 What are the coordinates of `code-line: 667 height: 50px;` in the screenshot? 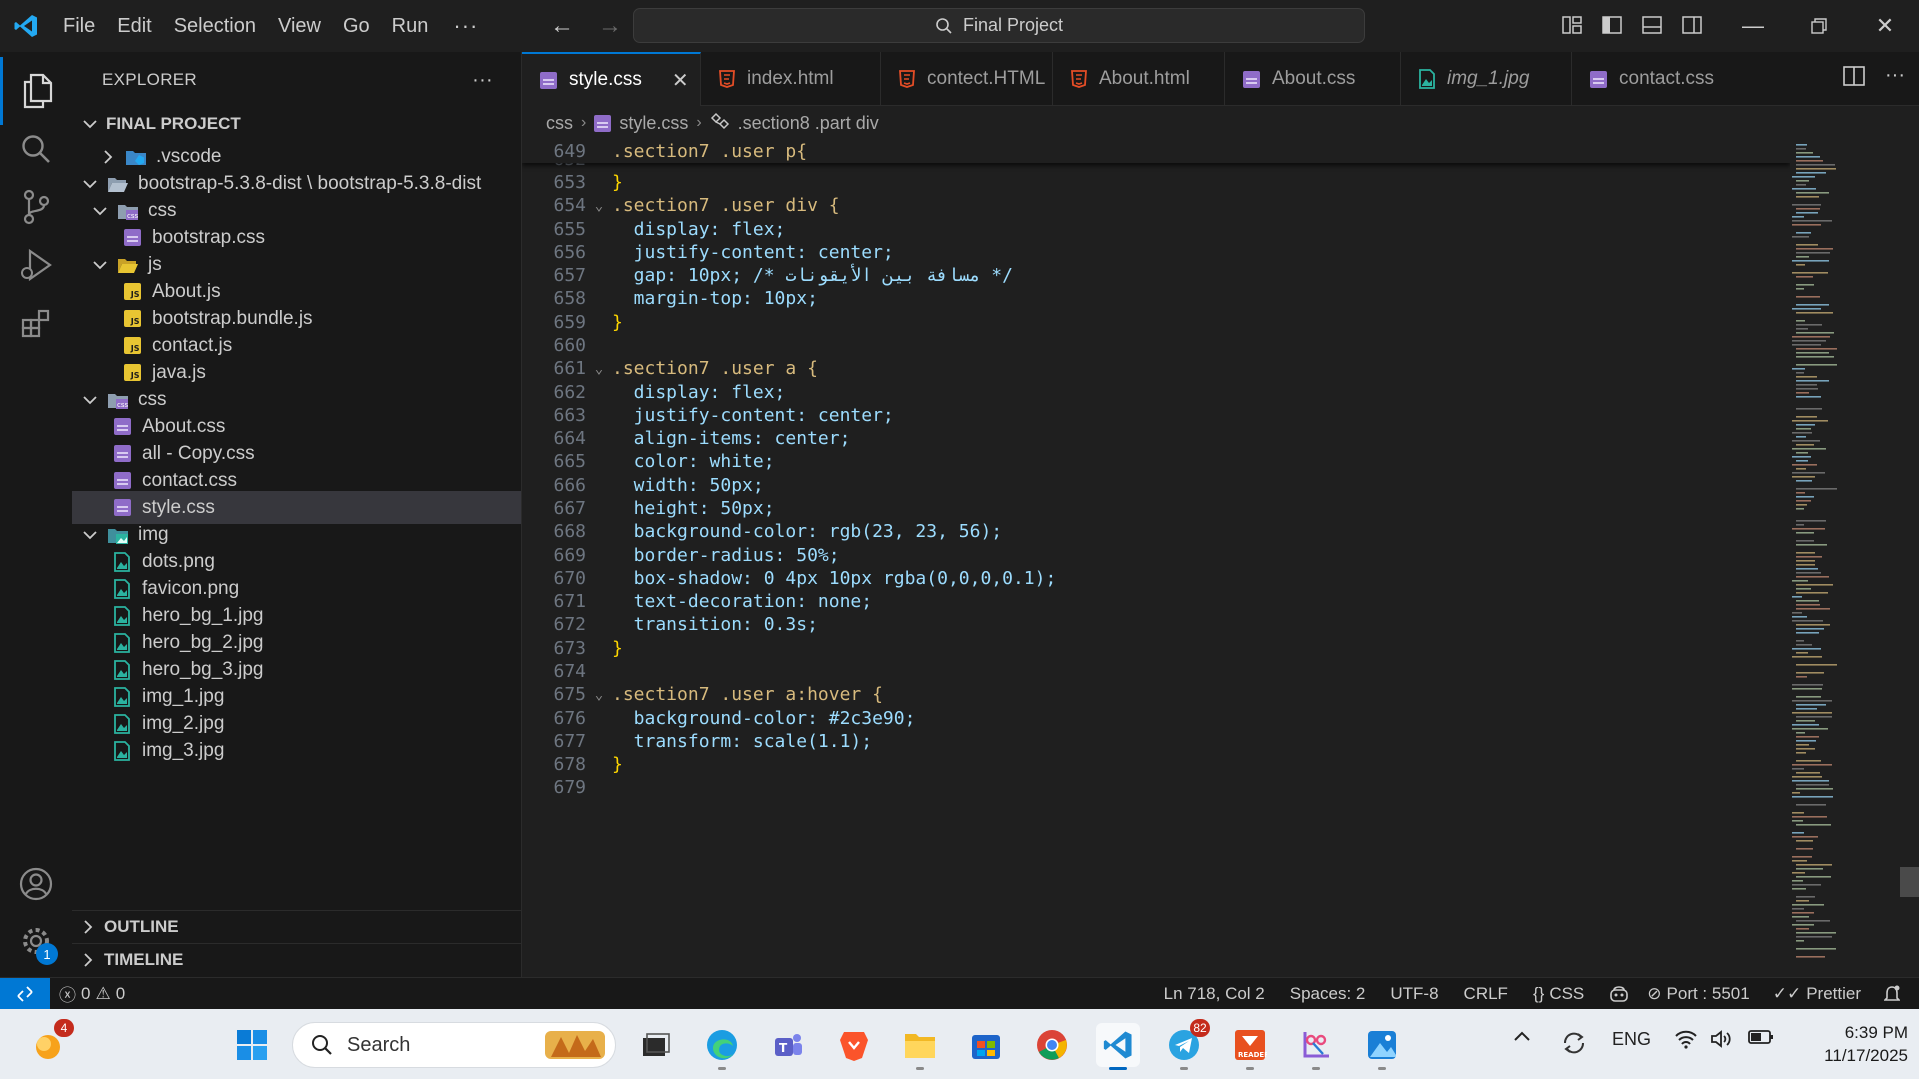 It's located at (1156, 508).